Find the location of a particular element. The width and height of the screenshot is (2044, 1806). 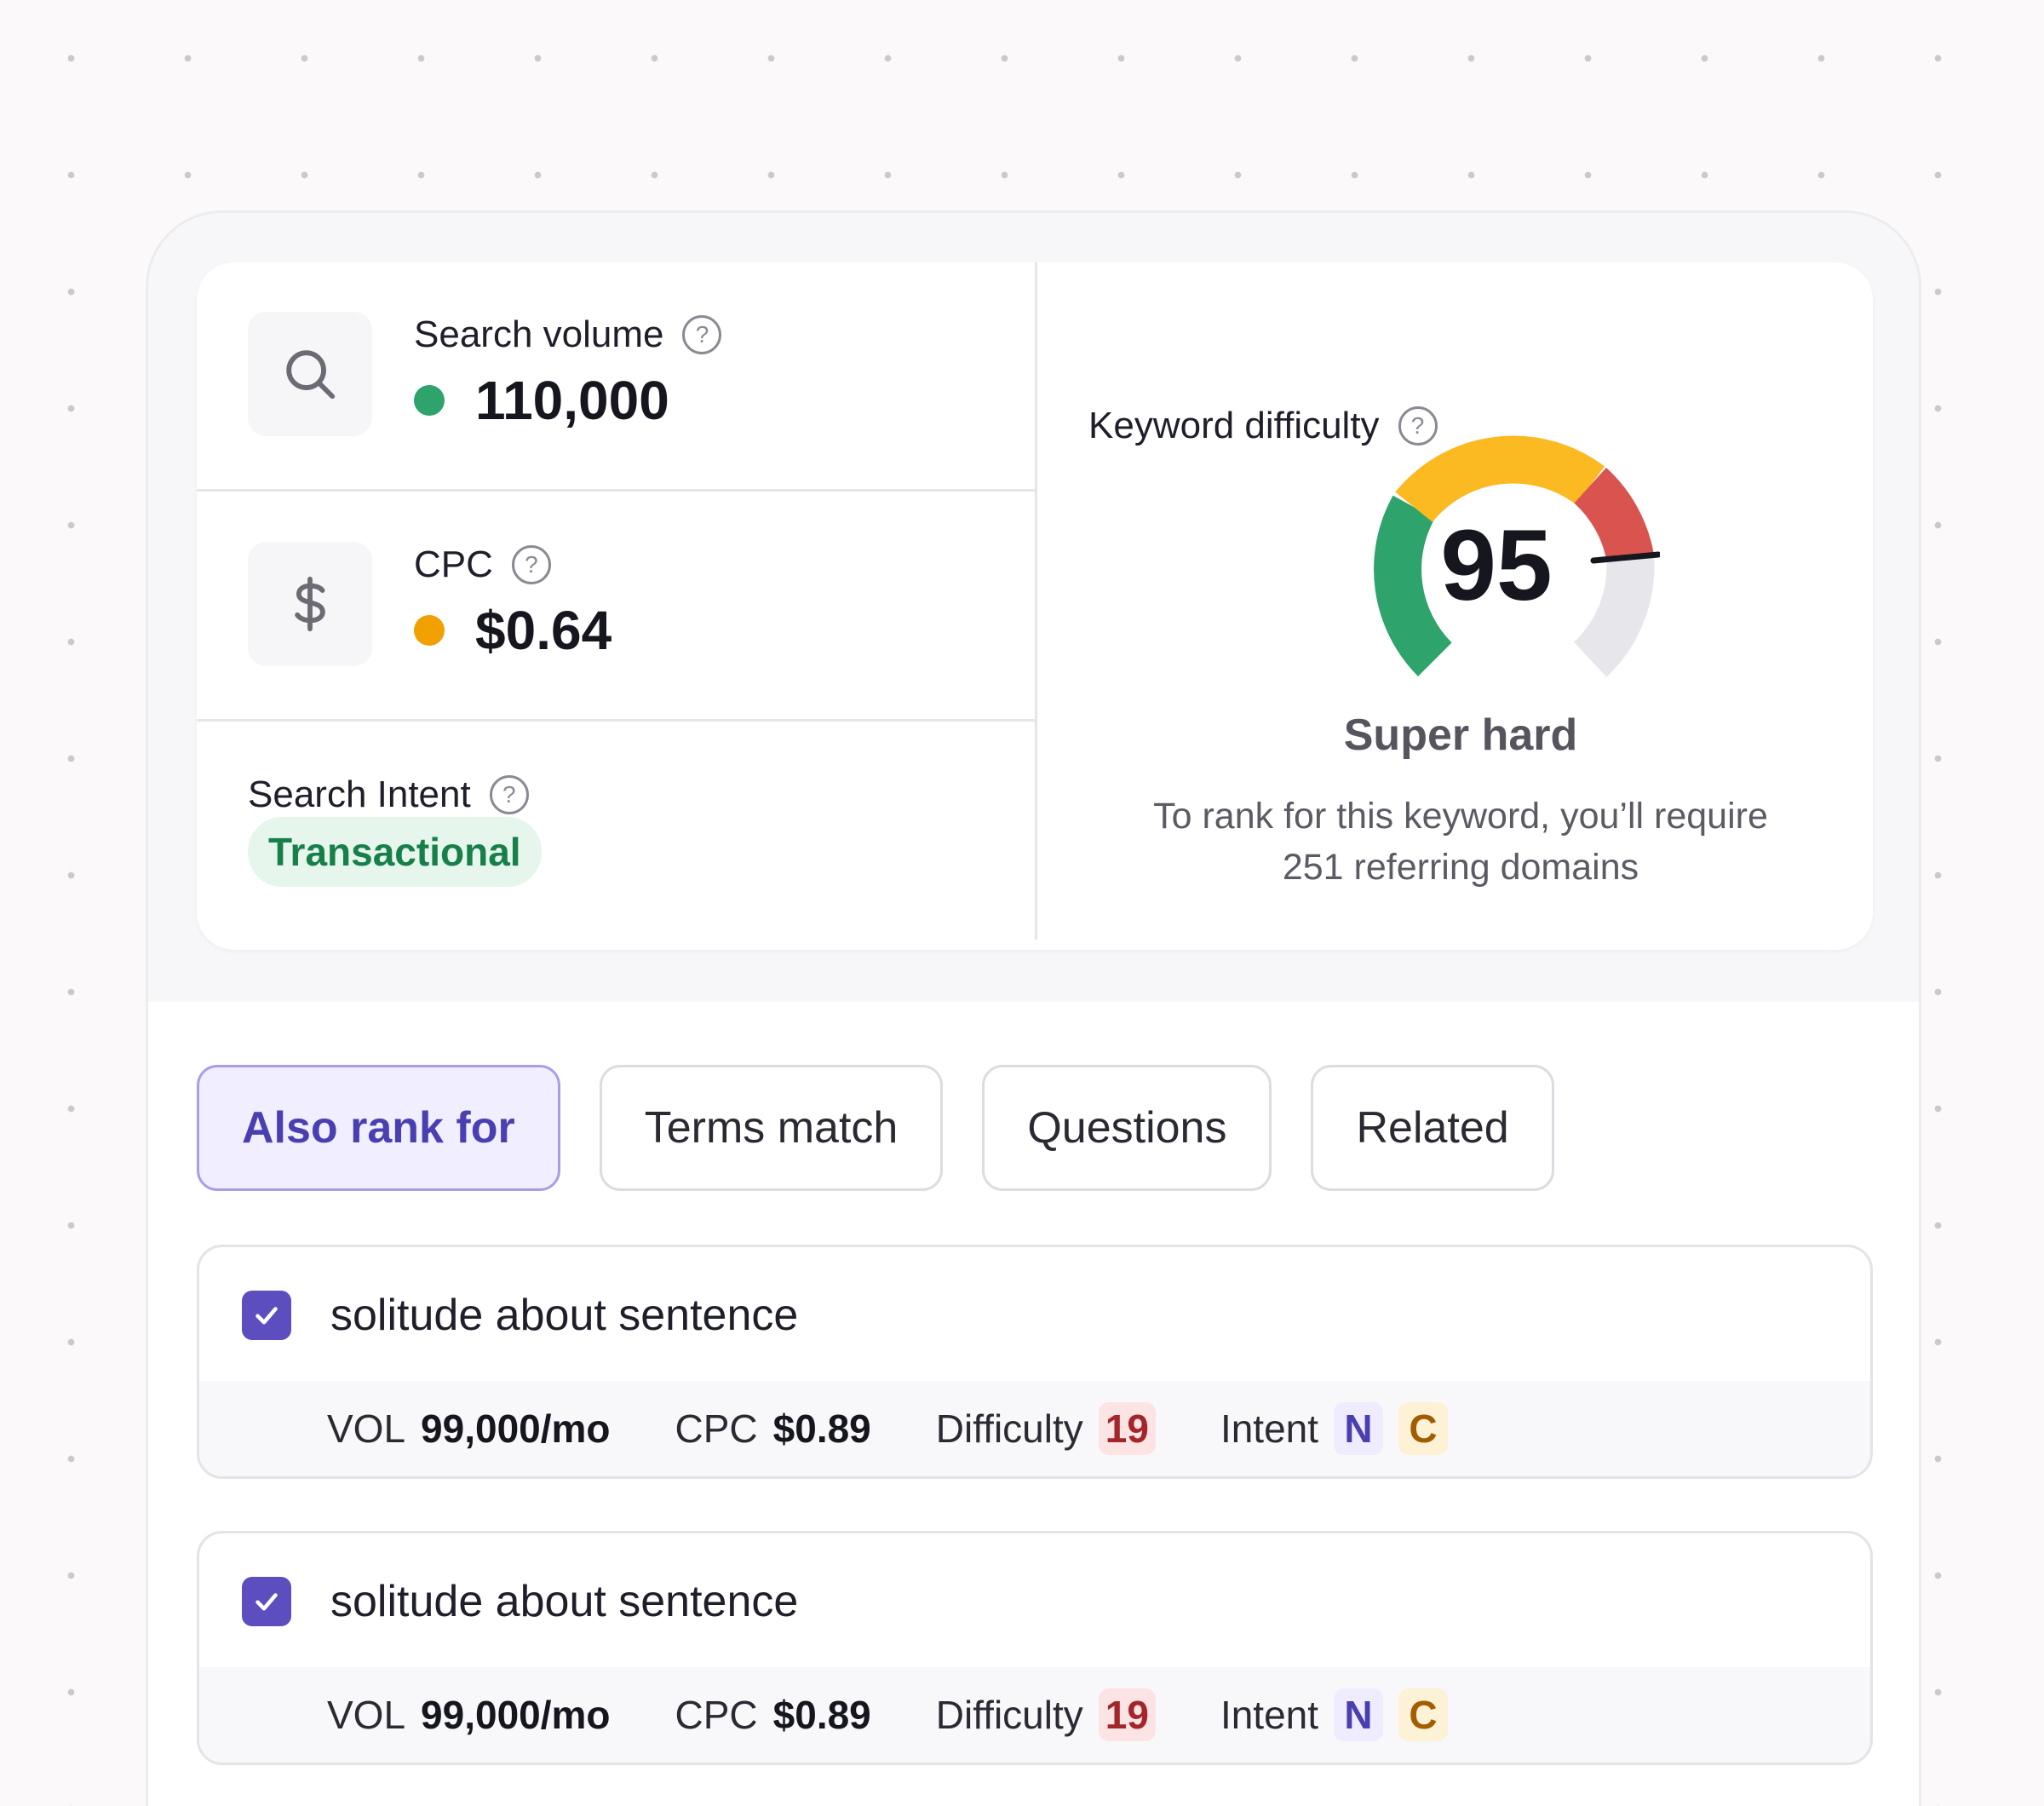

cpc-label: CPC ? is located at coordinates (482, 565).